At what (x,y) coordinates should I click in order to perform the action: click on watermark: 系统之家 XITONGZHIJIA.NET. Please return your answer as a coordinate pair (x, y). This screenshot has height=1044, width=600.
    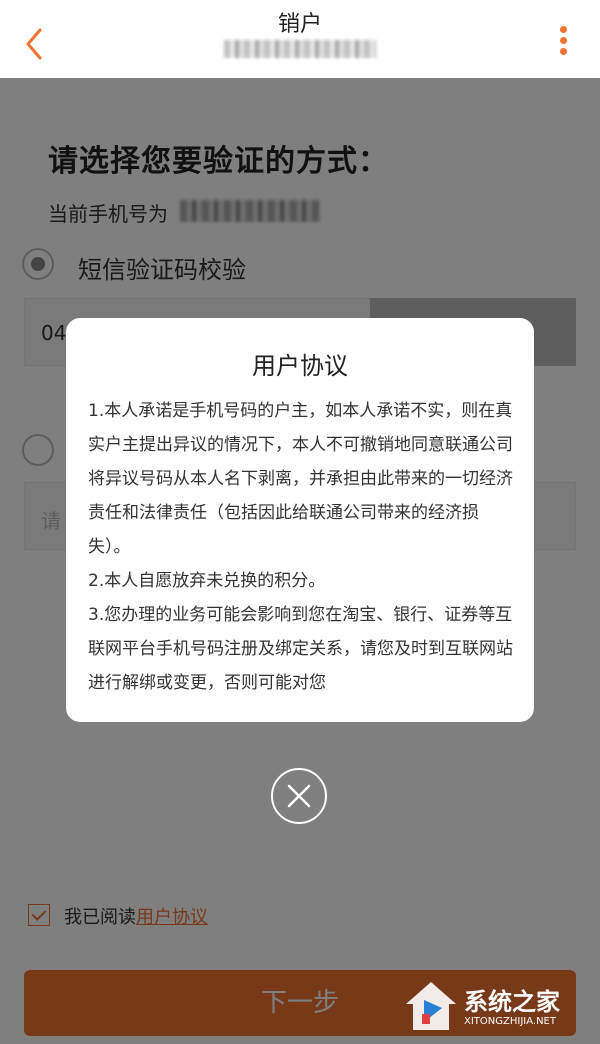
    Looking at the image, I should click on (497, 1007).